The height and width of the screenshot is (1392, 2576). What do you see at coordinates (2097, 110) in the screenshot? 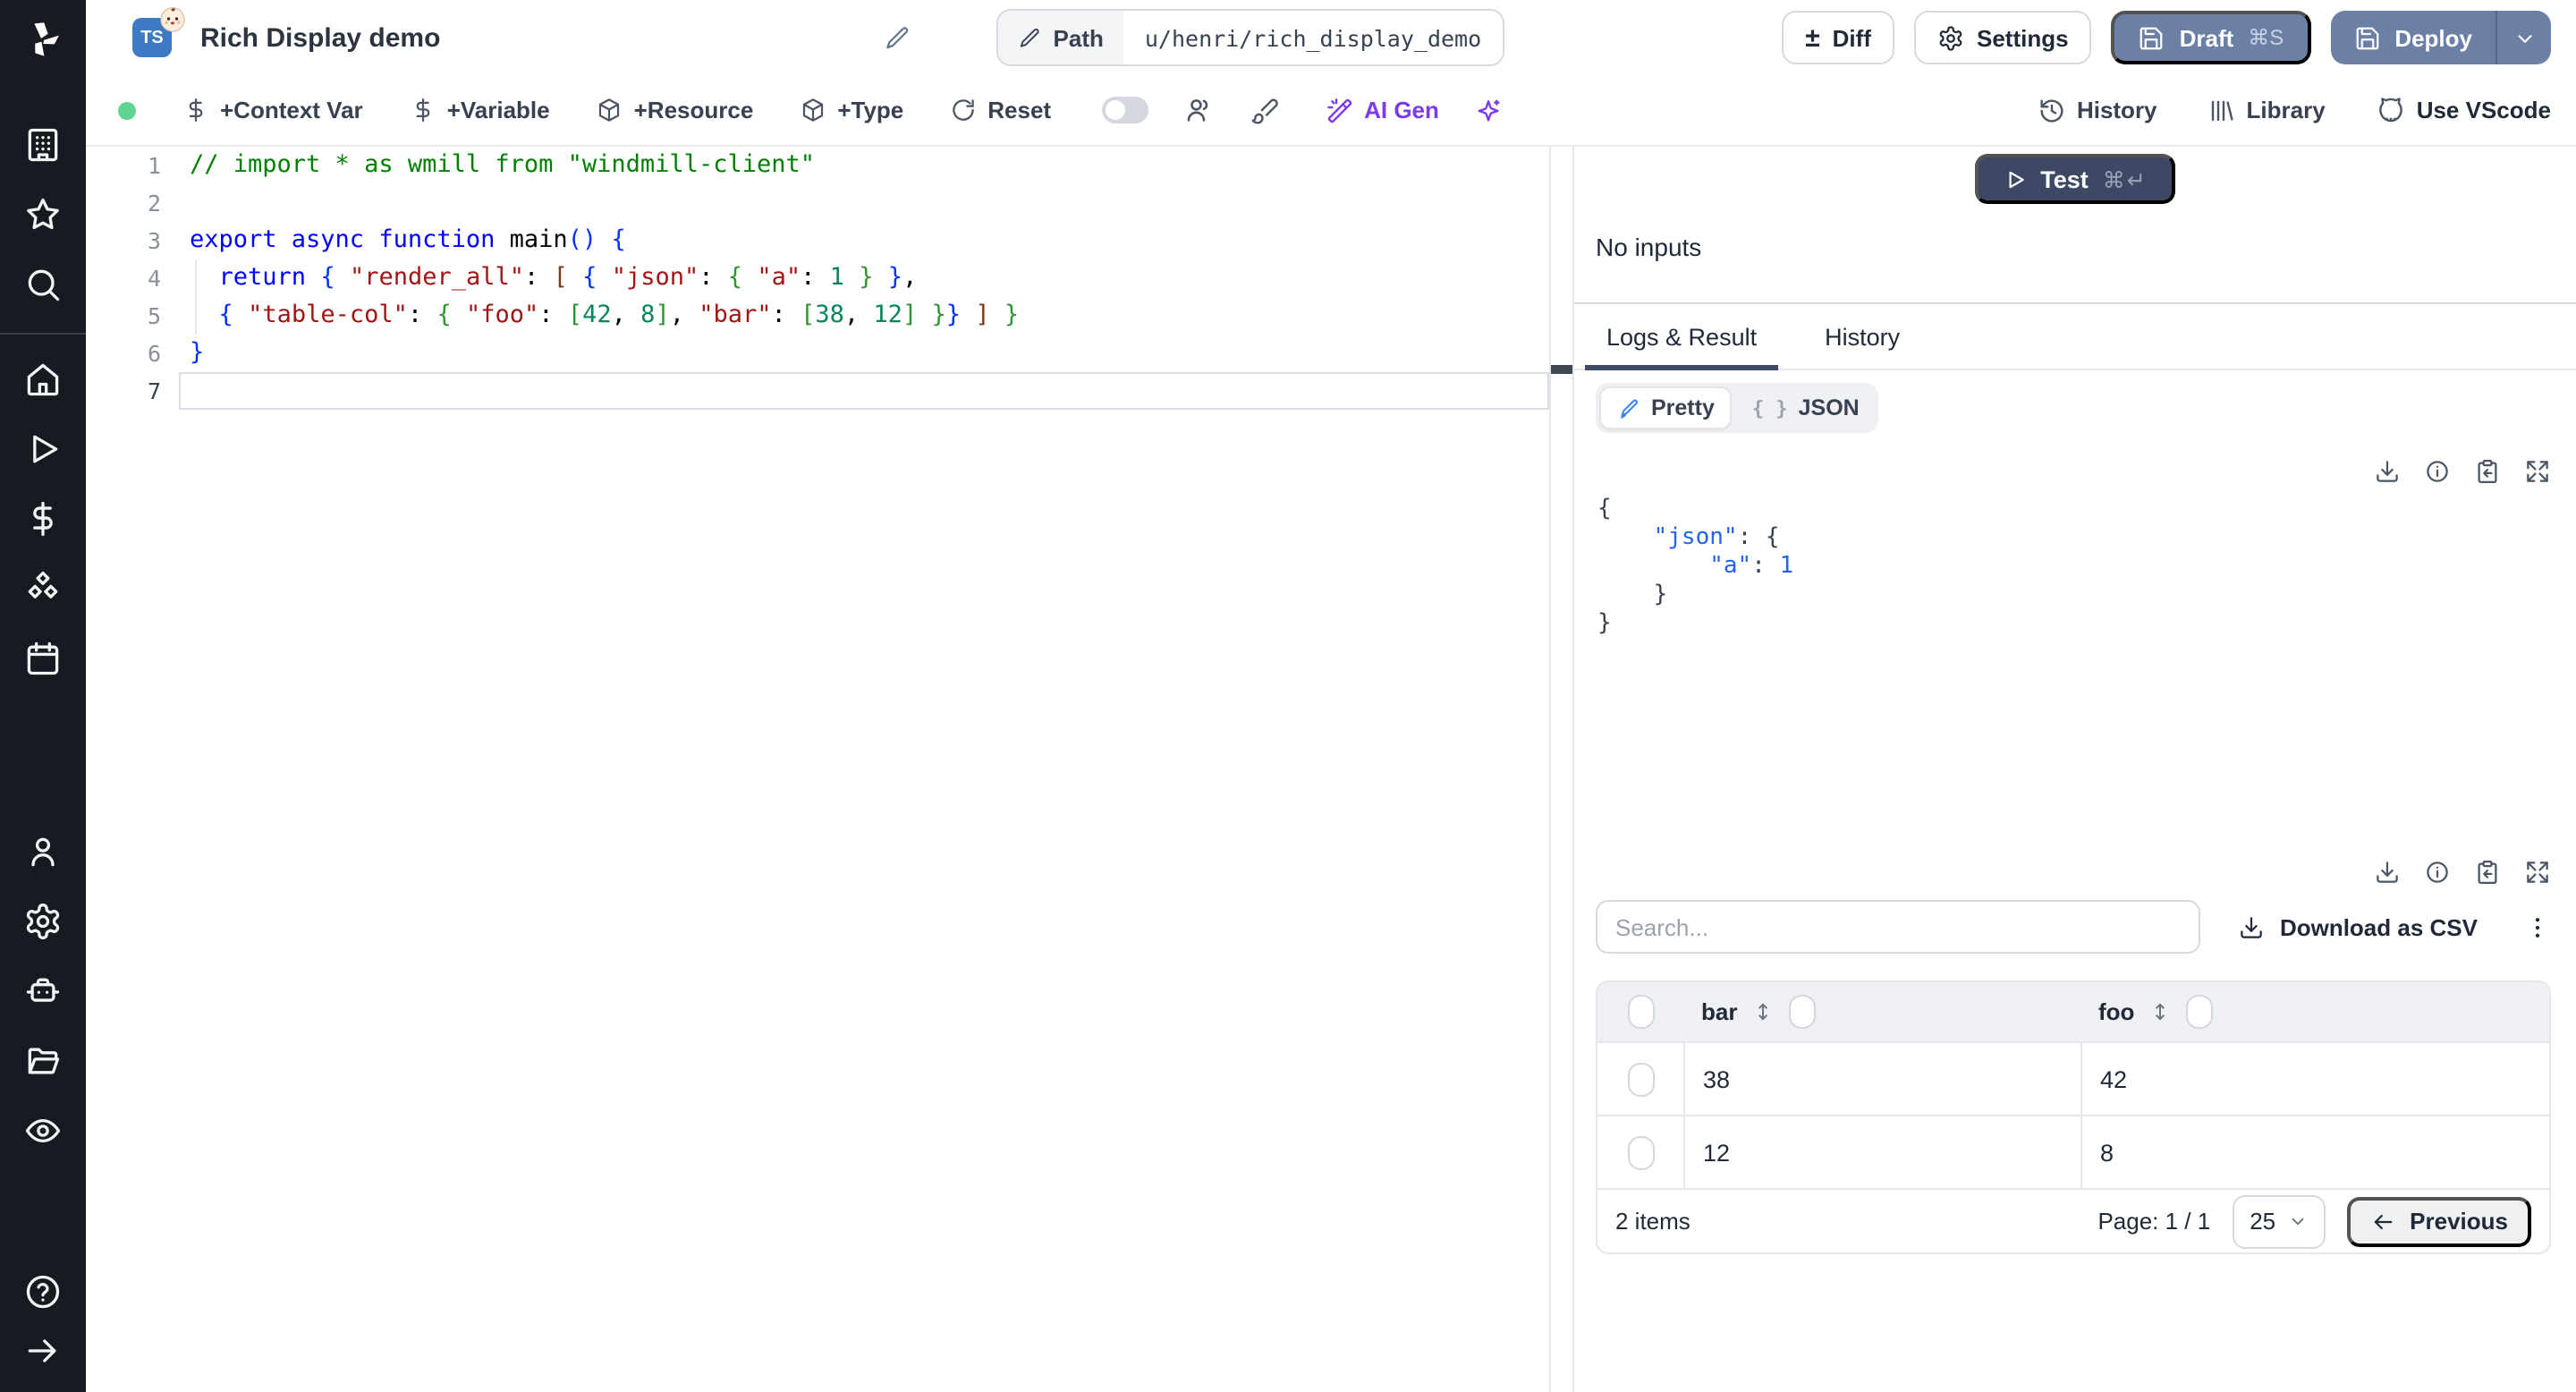
I see `history-button: History` at bounding box center [2097, 110].